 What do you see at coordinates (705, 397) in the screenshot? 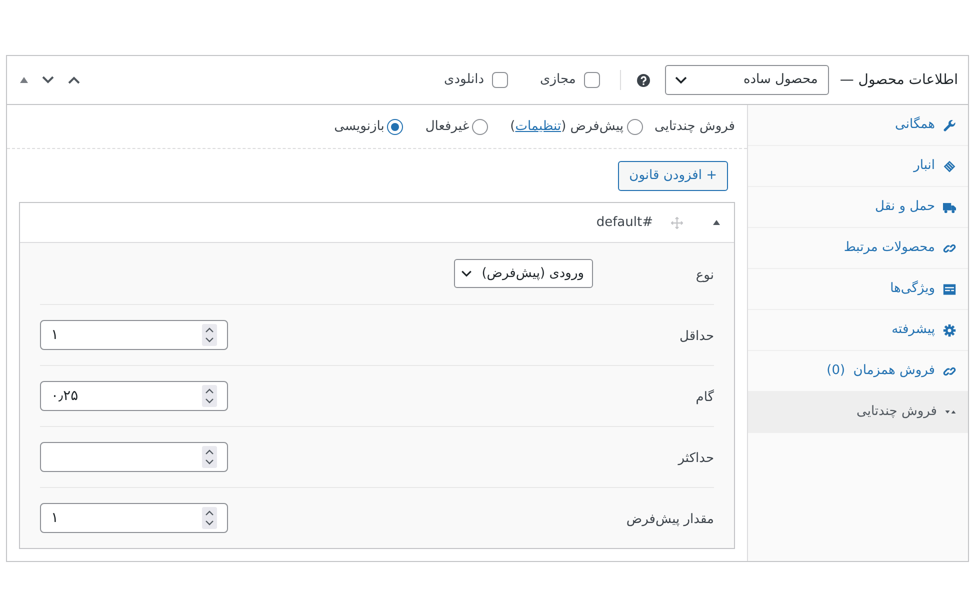
I see `field-label: گام` at bounding box center [705, 397].